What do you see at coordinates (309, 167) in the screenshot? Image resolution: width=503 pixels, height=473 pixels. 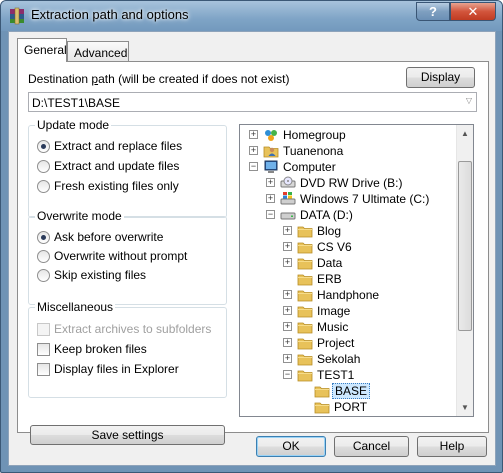 I see `tree-node-label: Computer` at bounding box center [309, 167].